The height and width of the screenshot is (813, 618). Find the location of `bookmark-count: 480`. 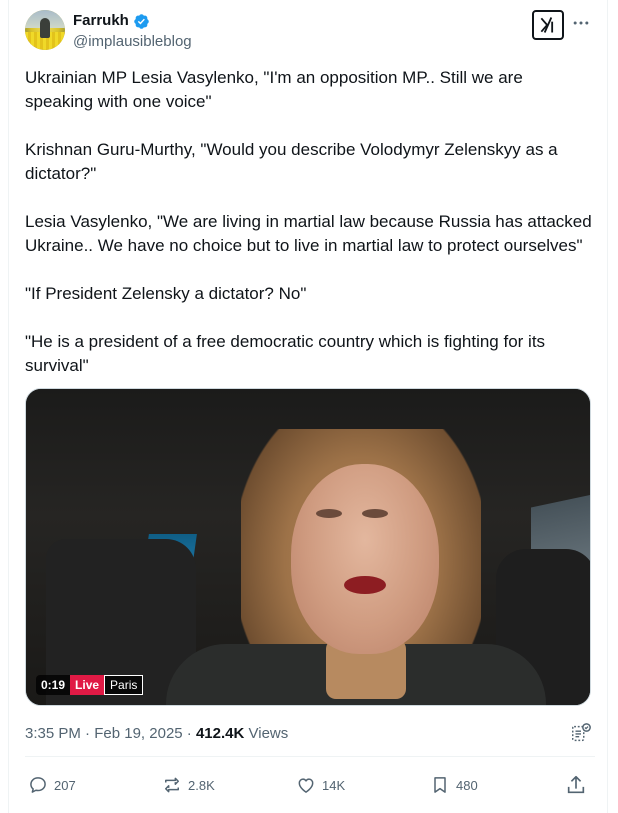

bookmark-count: 480 is located at coordinates (467, 785).